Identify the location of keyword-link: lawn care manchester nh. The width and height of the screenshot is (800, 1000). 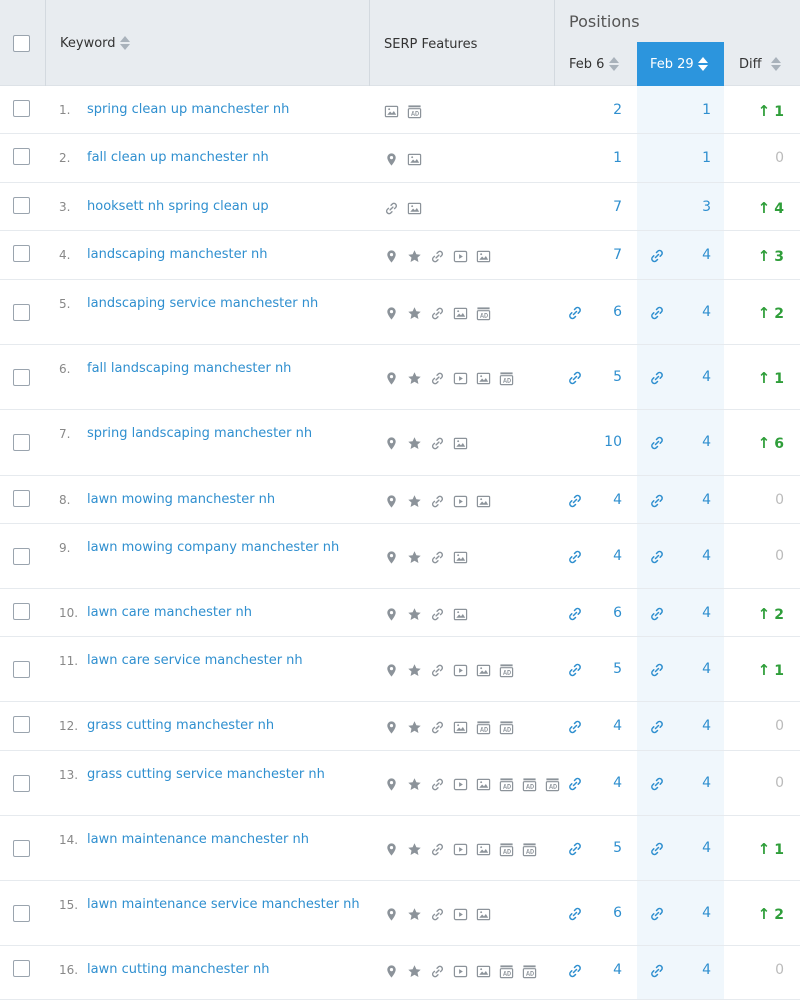
(169, 612).